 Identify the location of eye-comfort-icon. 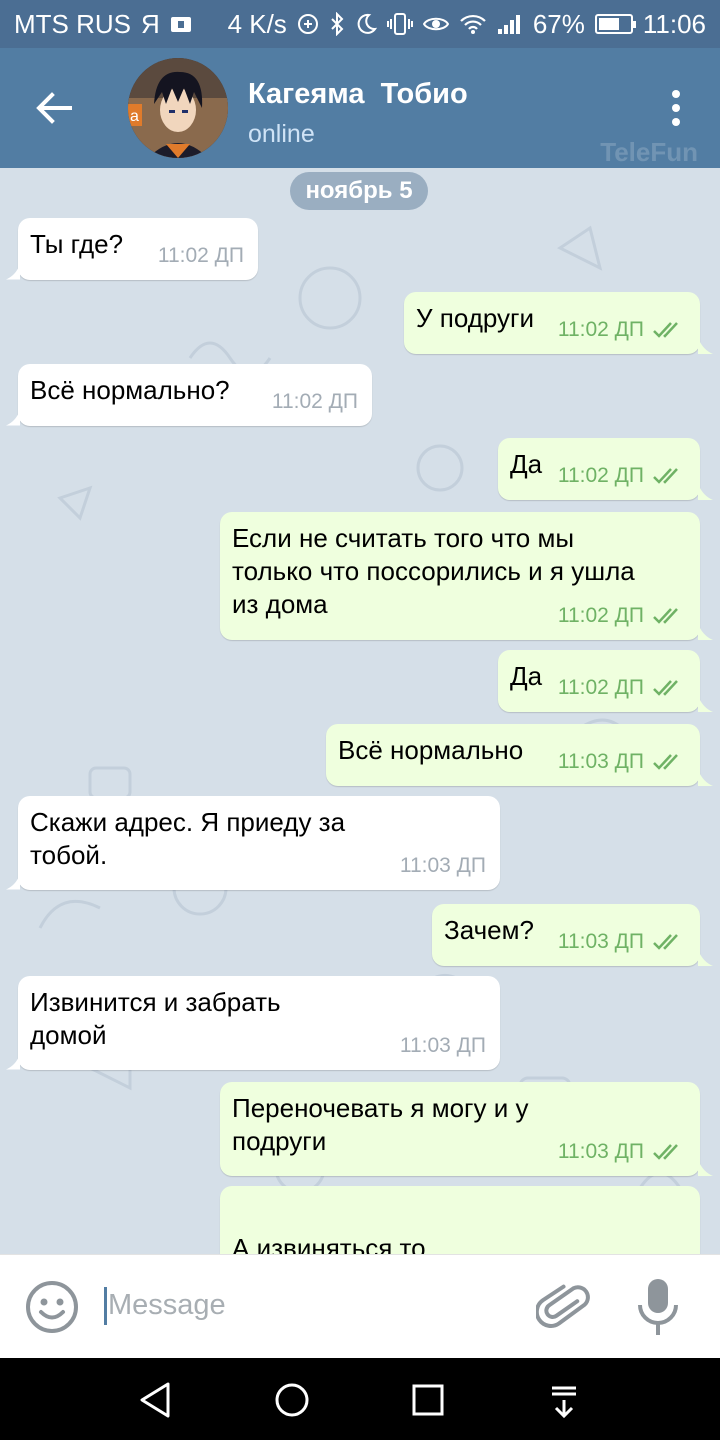
(435, 24).